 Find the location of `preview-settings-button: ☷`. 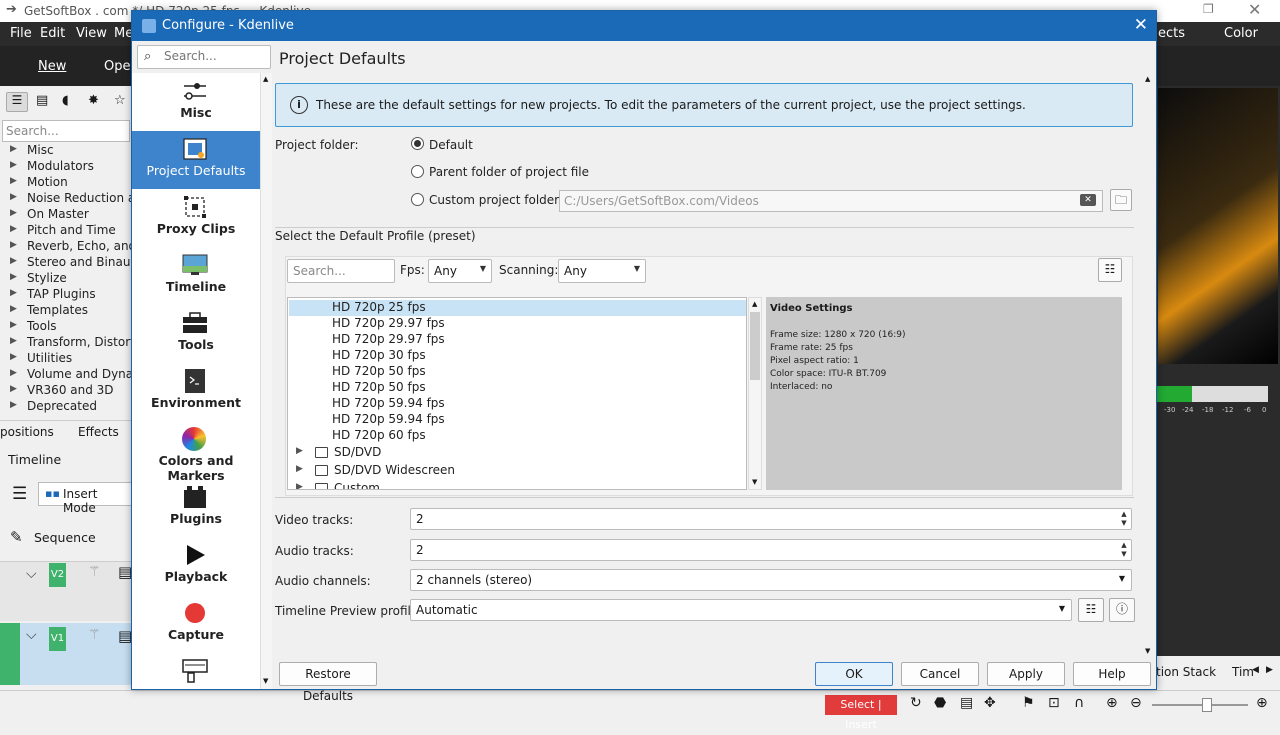

preview-settings-button: ☷ is located at coordinates (1091, 610).